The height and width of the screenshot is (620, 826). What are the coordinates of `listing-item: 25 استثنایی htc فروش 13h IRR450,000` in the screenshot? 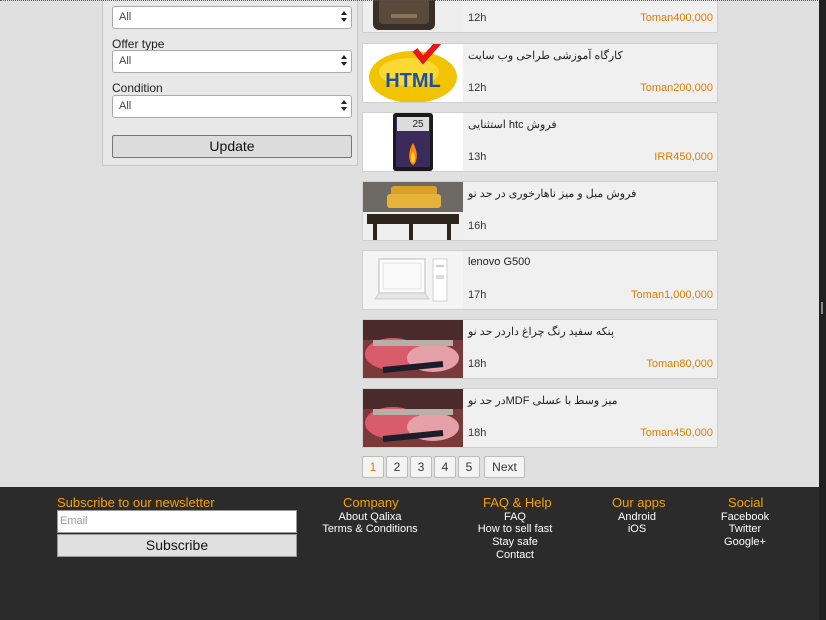 It's located at (540, 142).